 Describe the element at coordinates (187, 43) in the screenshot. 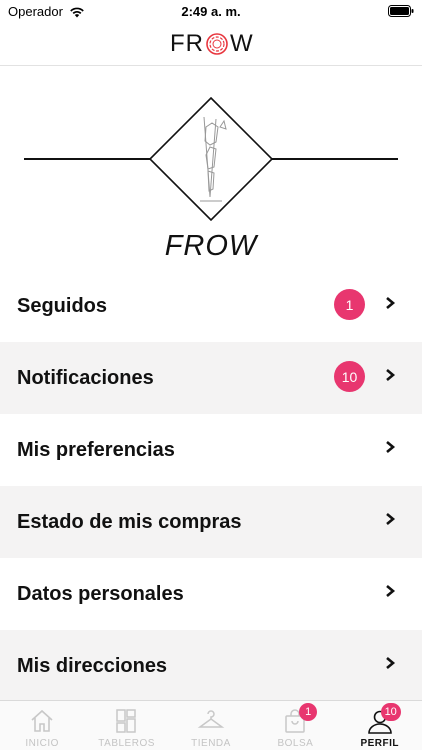

I see `logo-text-left: FR` at that location.